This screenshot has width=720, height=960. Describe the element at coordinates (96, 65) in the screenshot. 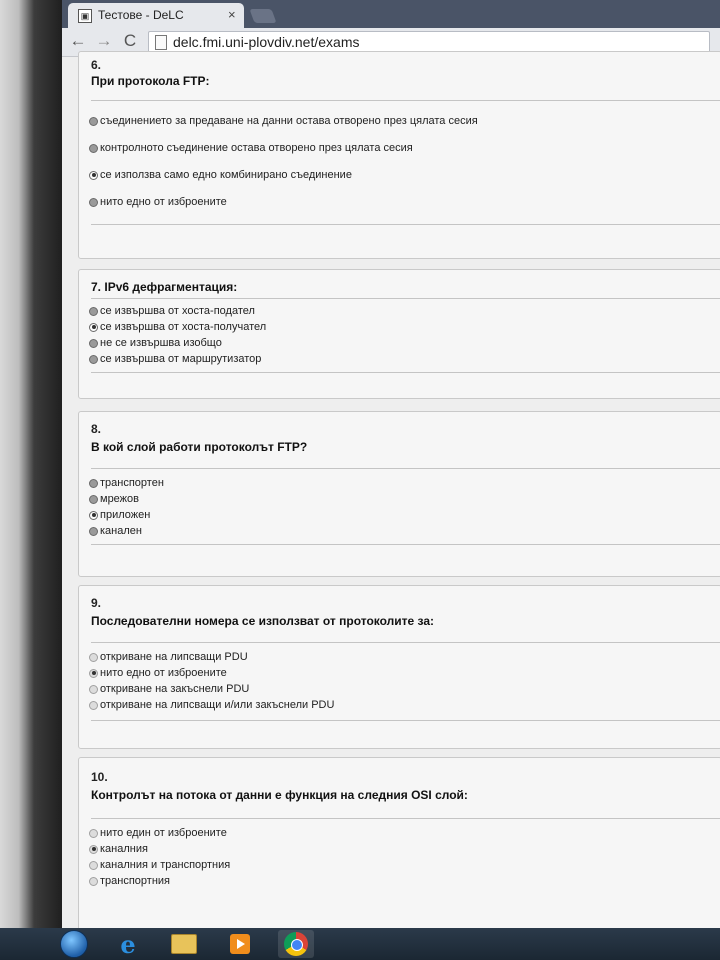

I see `question-number: 6.` at that location.